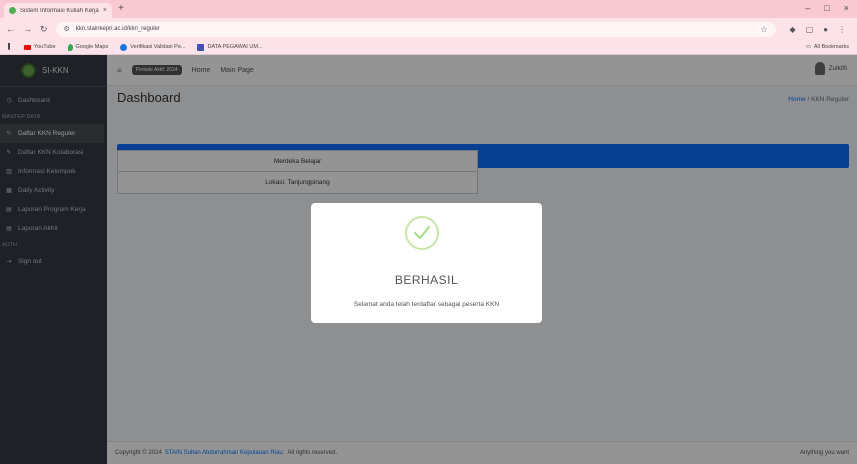  I want to click on bookmark-google-maps: Google Maps, so click(88, 47).